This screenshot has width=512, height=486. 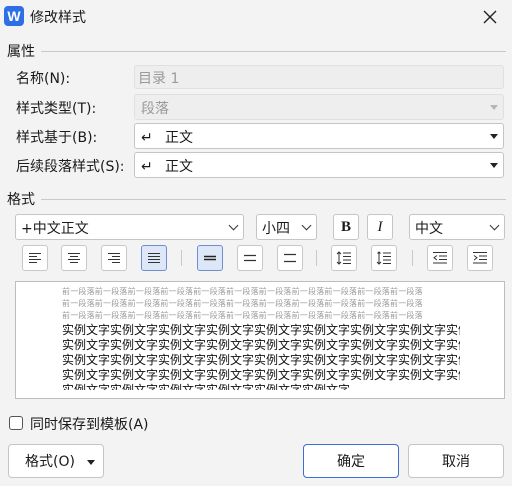 What do you see at coordinates (319, 77) in the screenshot?
I see `name-field: 目录 1` at bounding box center [319, 77].